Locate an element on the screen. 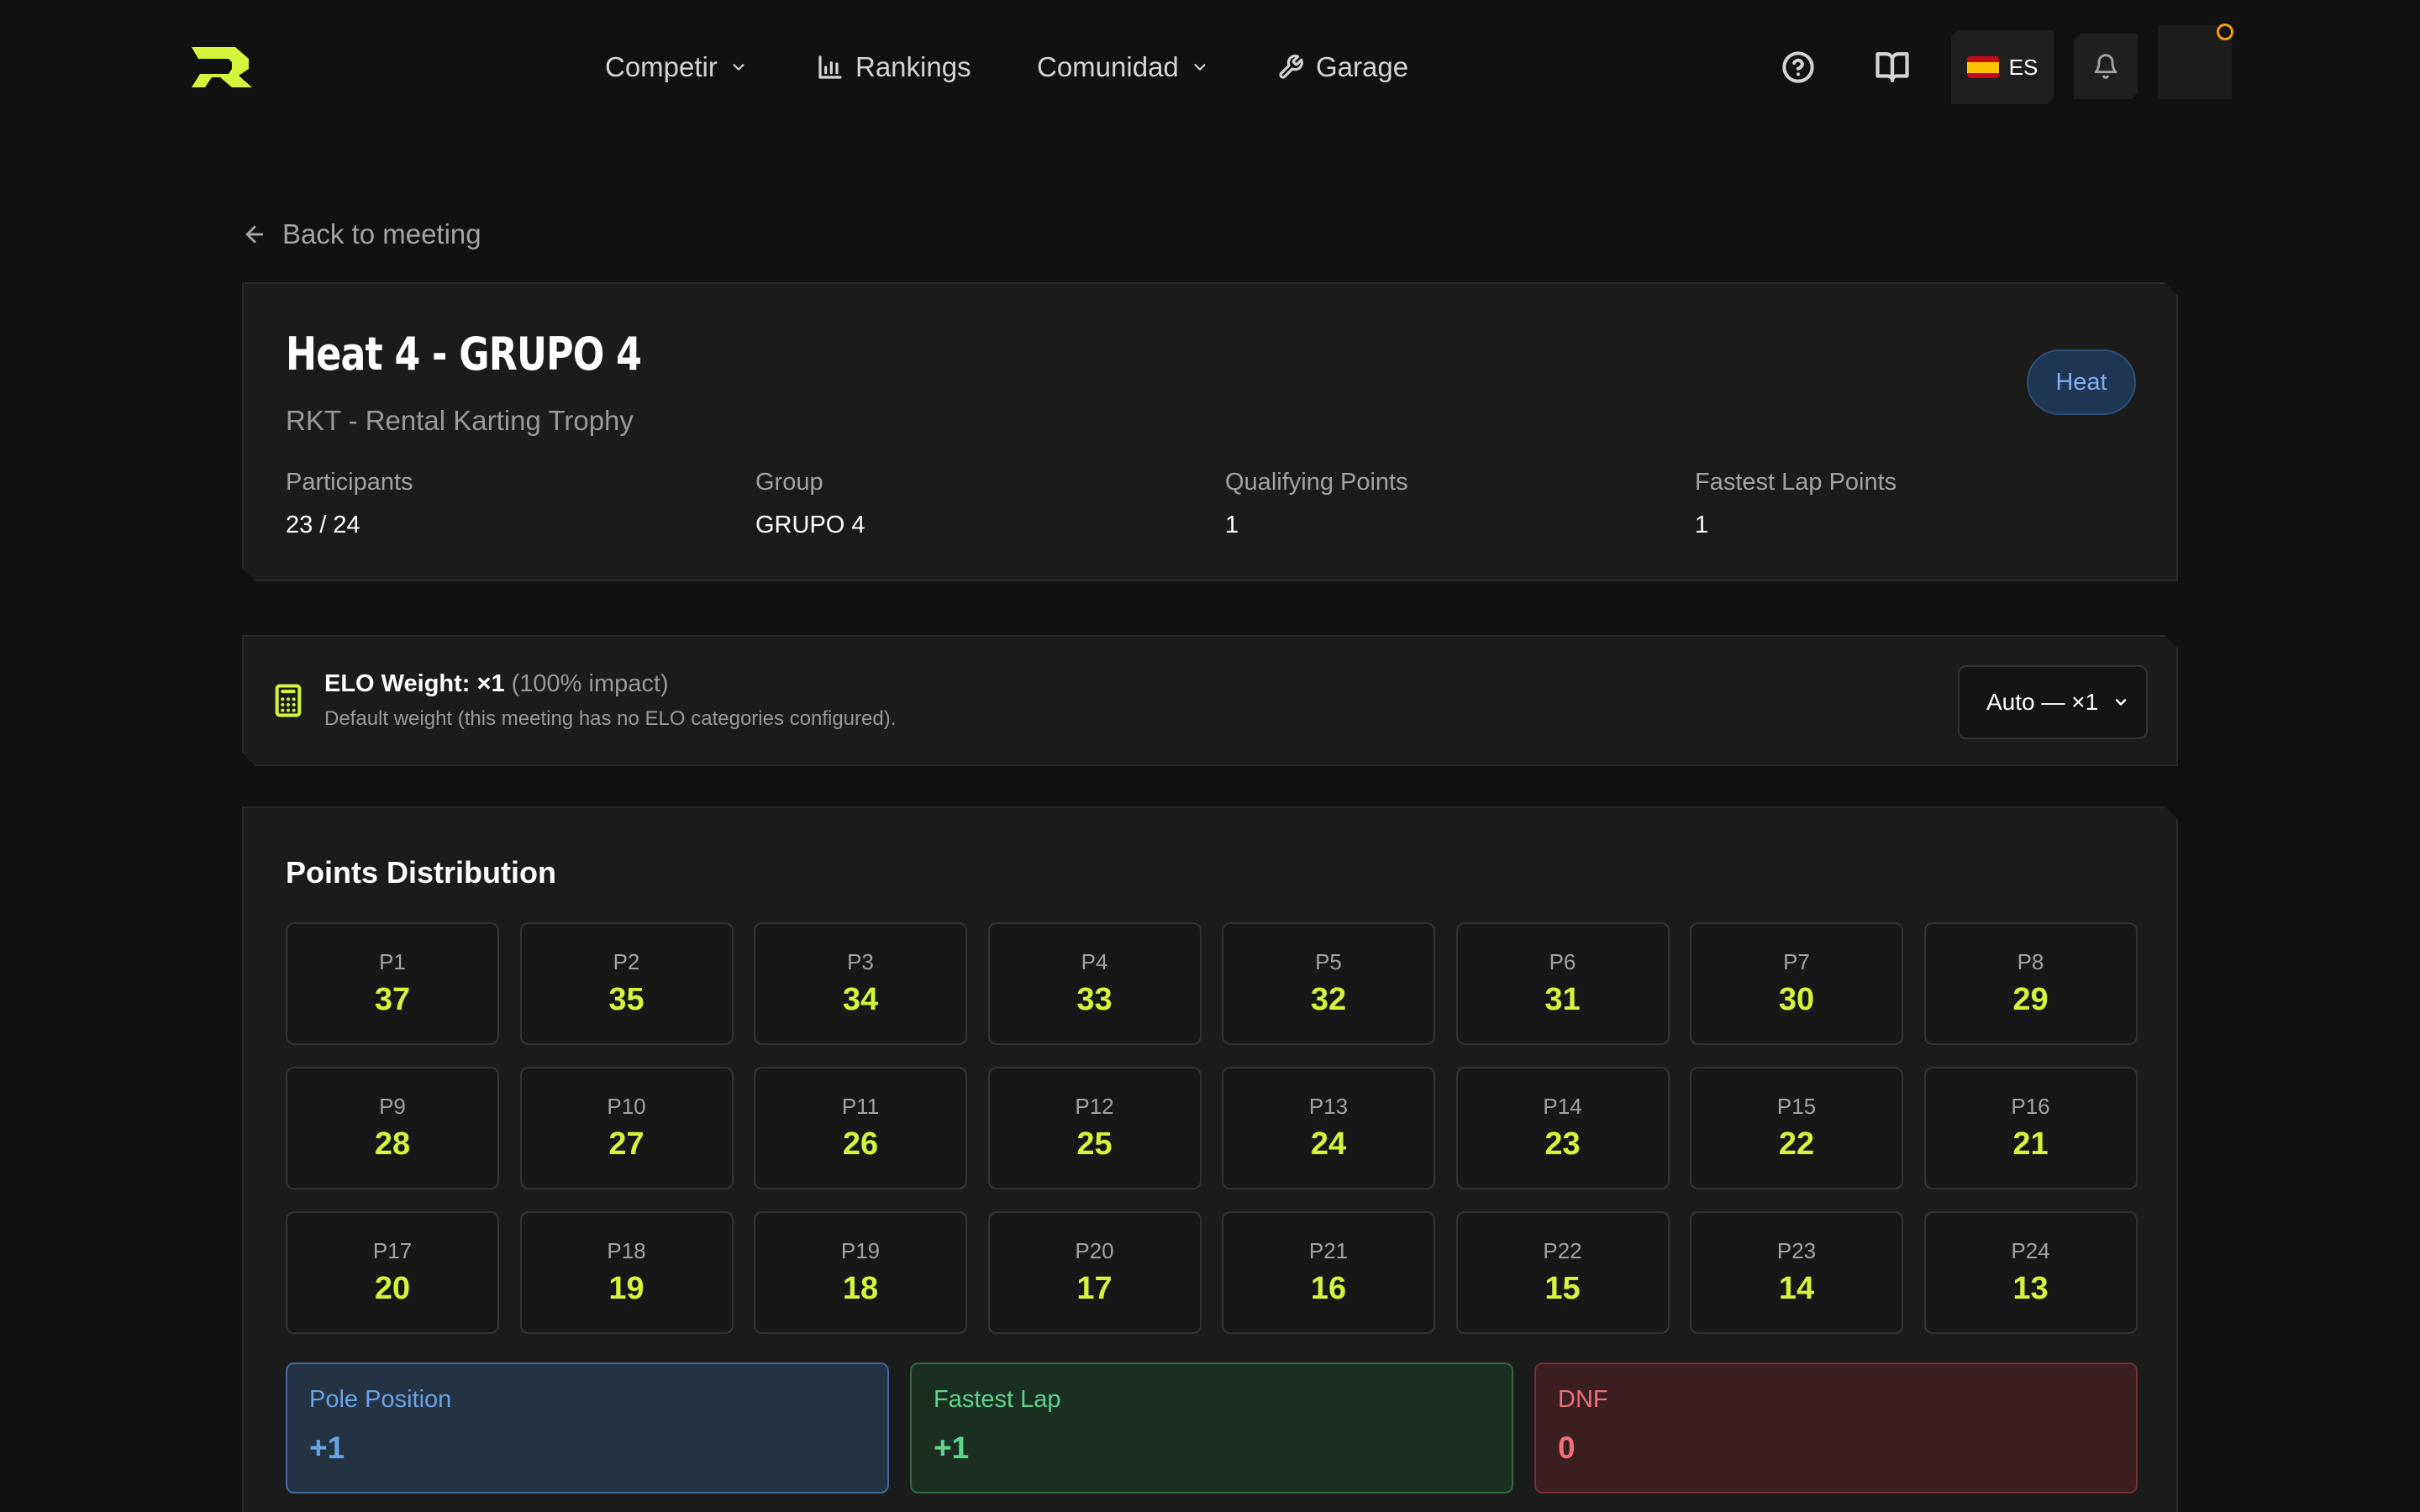 This screenshot has width=2420, height=1512. session-type-badge: Heat is located at coordinates (2082, 382).